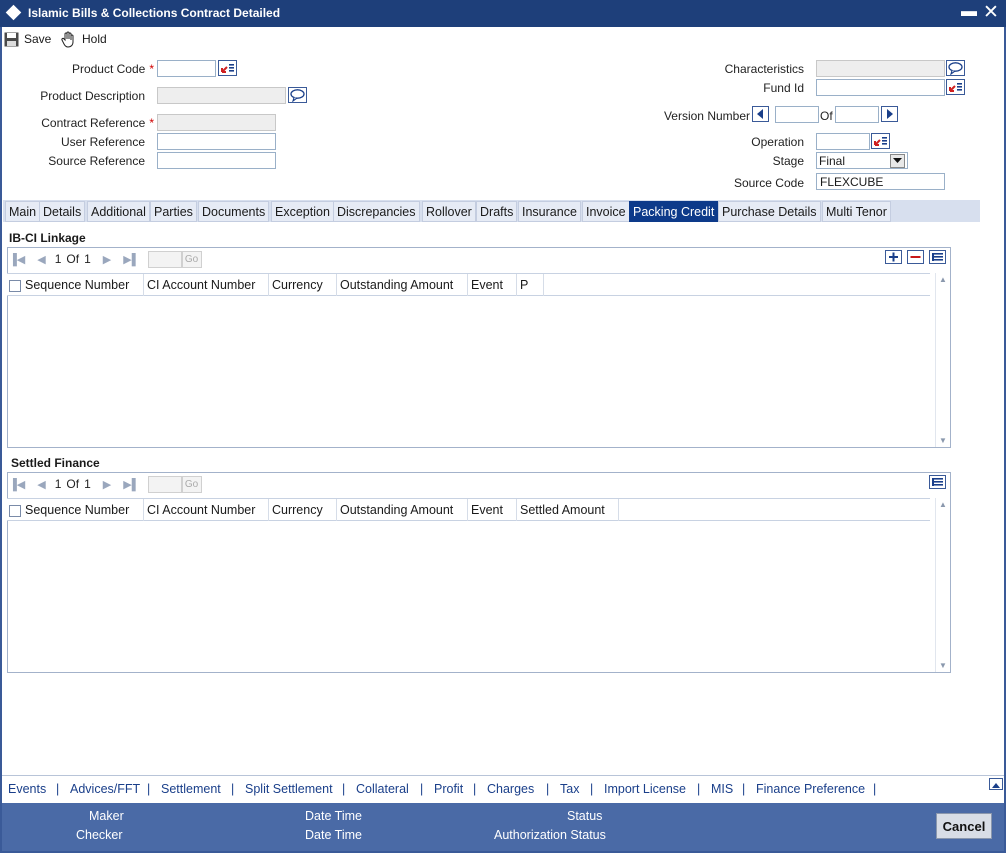  What do you see at coordinates (760, 114) in the screenshot?
I see `version-previous-button` at bounding box center [760, 114].